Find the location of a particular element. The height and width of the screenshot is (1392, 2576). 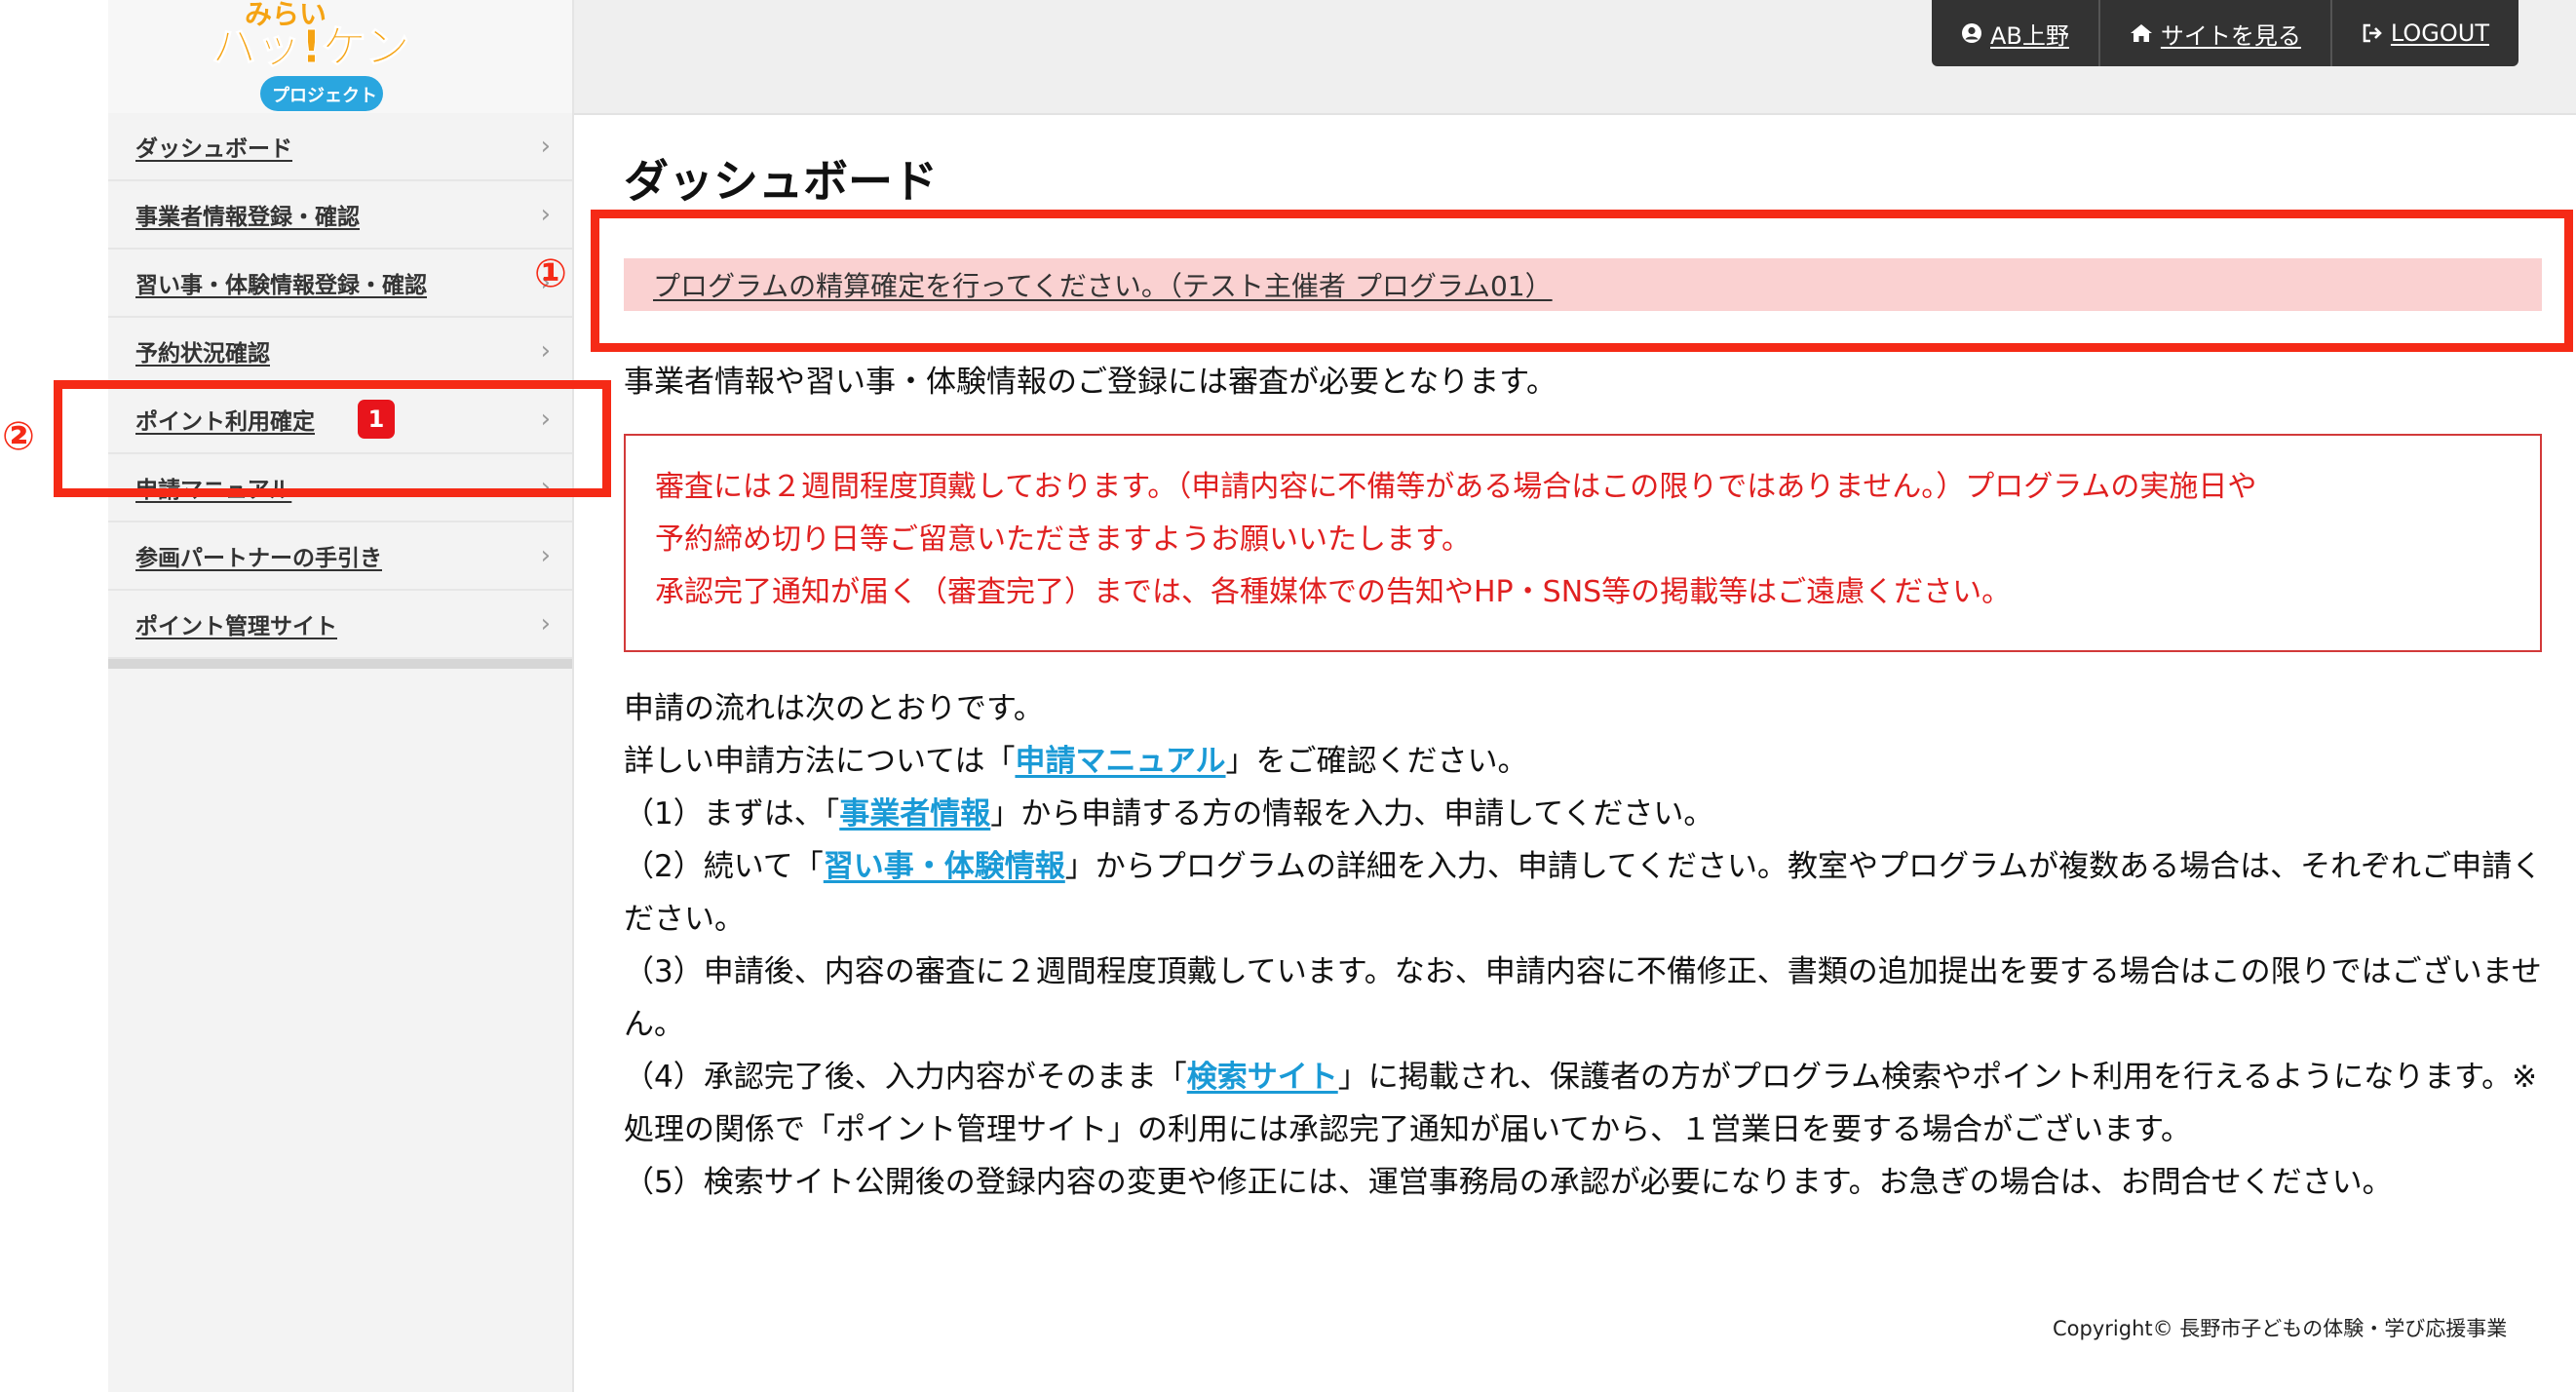

page-title: ダッシュボード is located at coordinates (781, 181).